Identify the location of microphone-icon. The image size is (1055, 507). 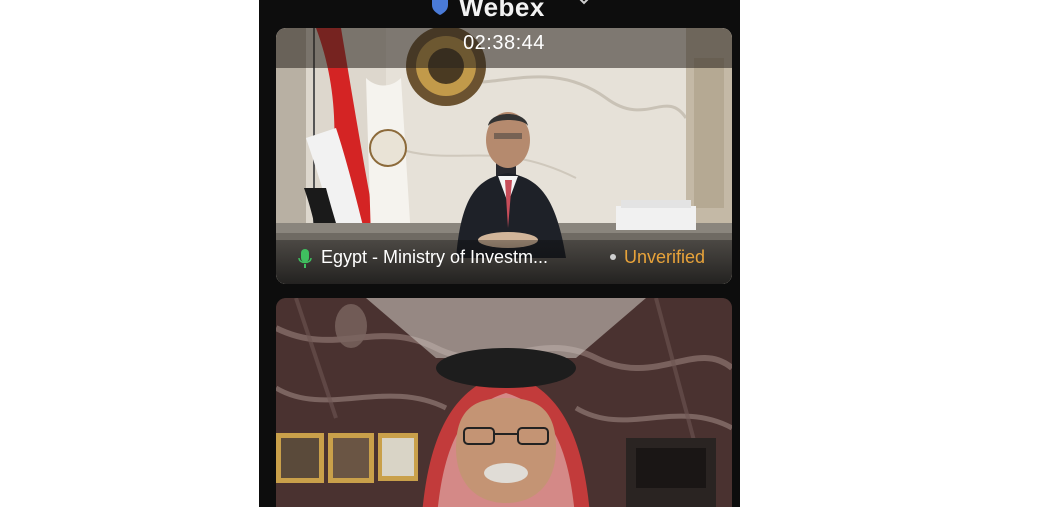
(305, 259).